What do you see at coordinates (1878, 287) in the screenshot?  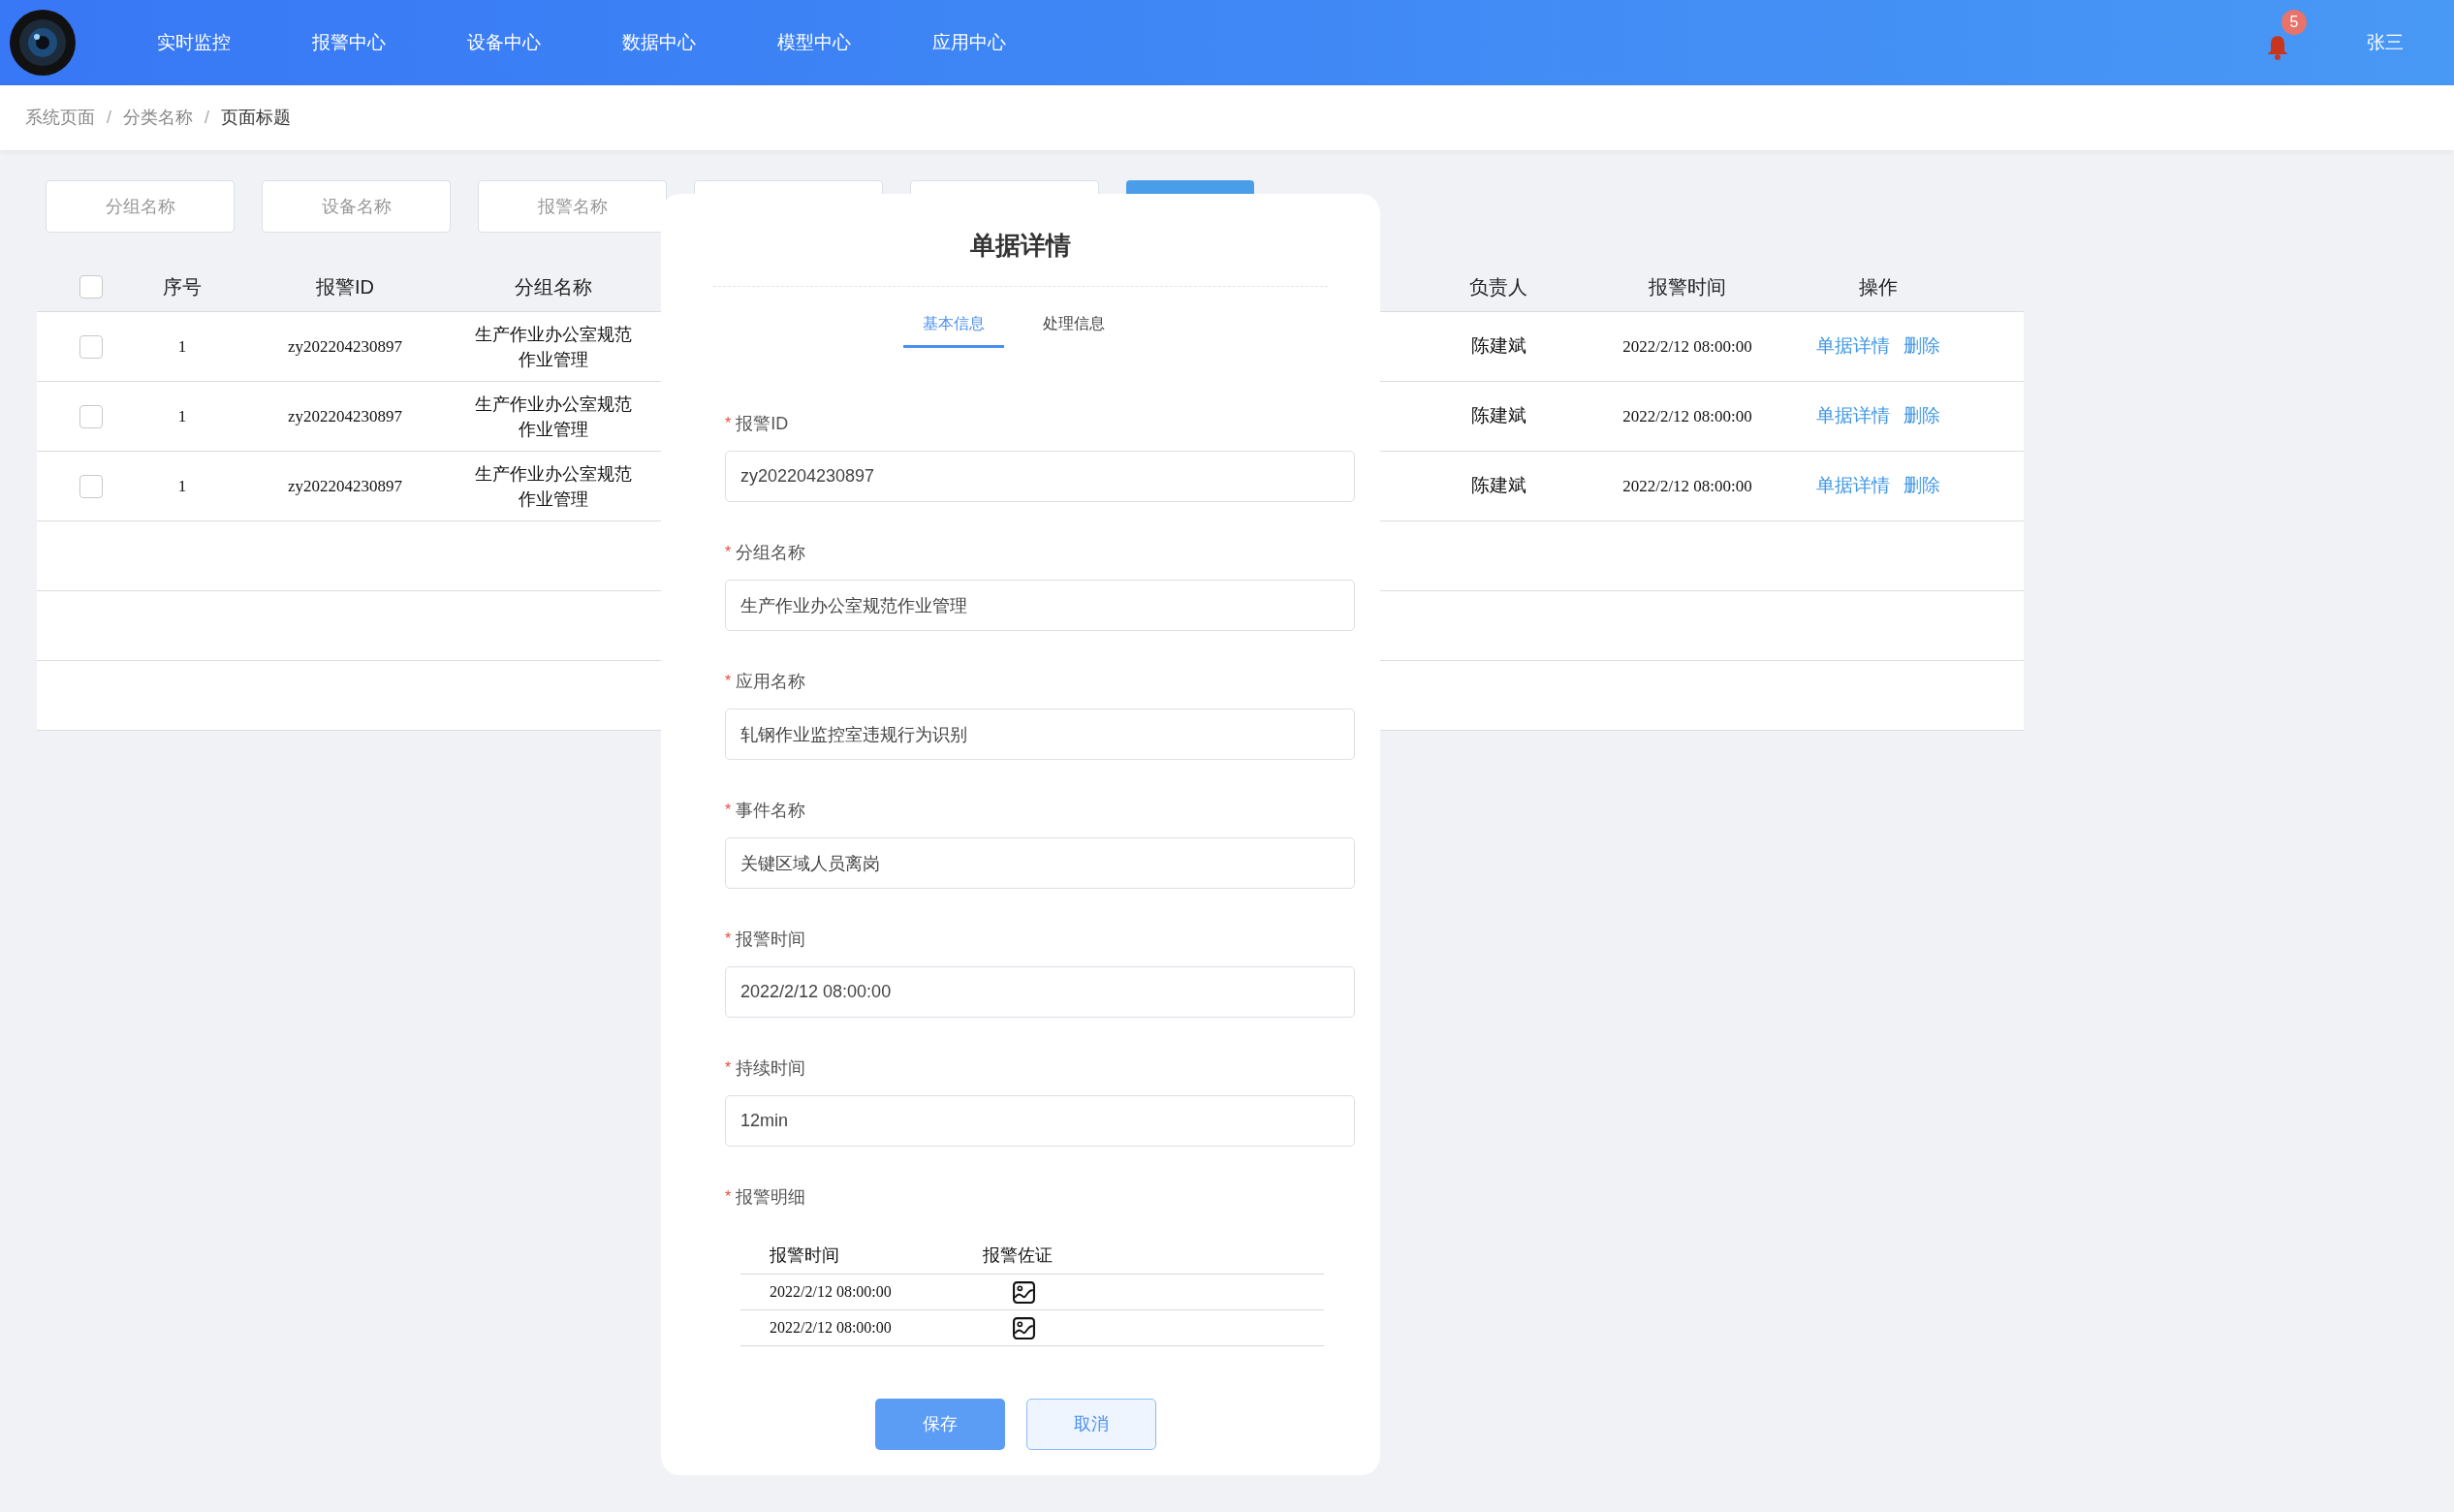 I see `column-header: 操作` at bounding box center [1878, 287].